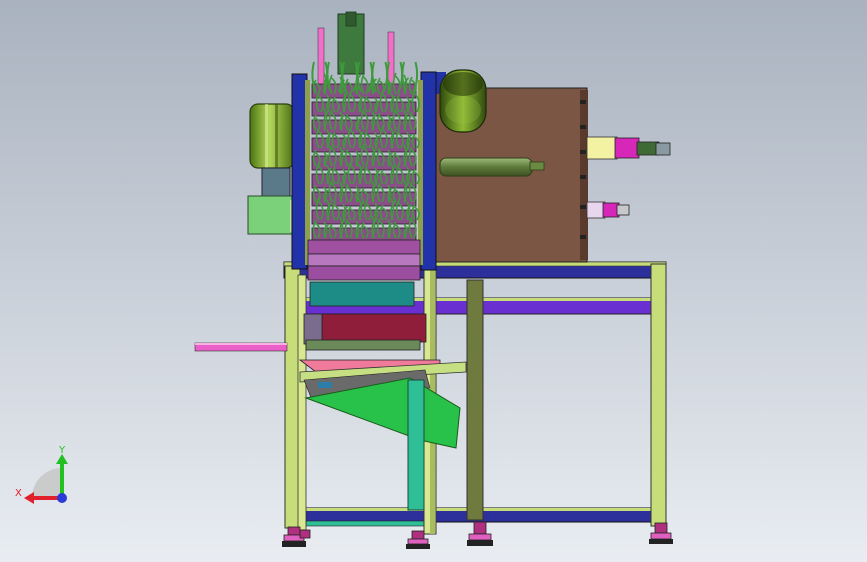 The height and width of the screenshot is (562, 867). What do you see at coordinates (62, 450) in the screenshot?
I see `y-axis-label: Y` at bounding box center [62, 450].